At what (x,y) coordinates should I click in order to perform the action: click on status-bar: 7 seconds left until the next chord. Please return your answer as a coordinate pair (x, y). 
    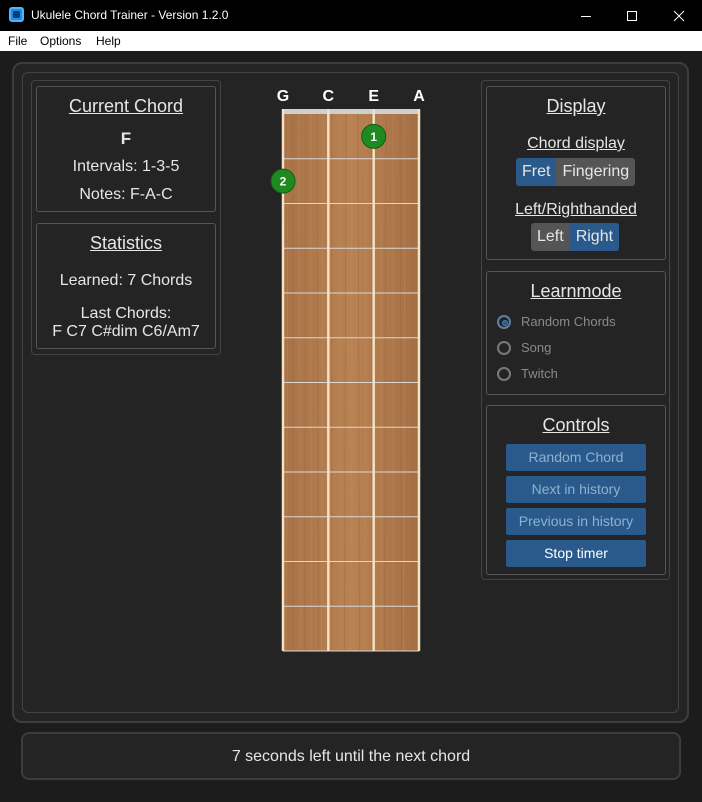
    Looking at the image, I should click on (351, 756).